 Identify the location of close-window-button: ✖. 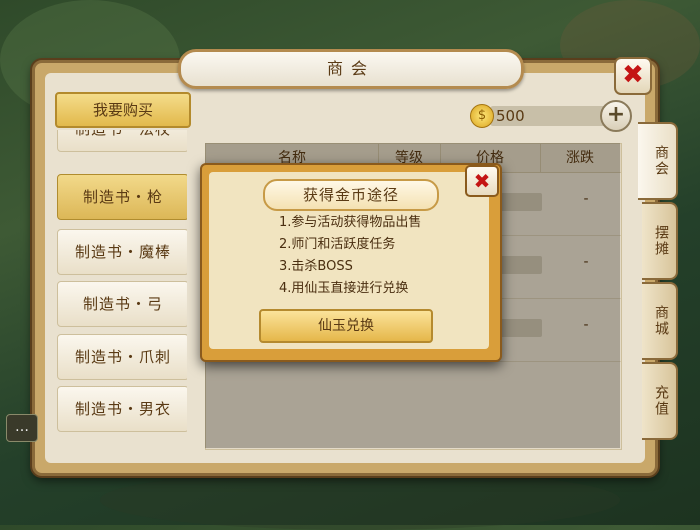
(633, 76).